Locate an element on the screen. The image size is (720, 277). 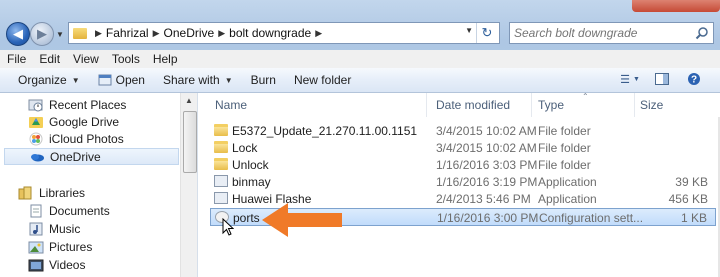
column-header-size: Size is located at coordinates (651, 105).